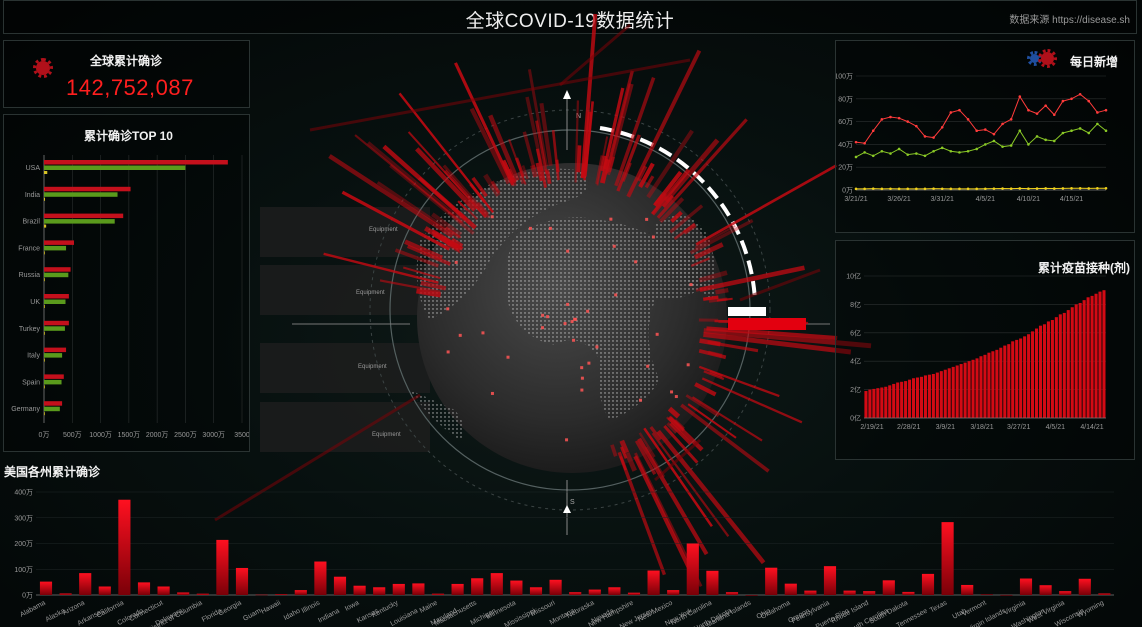 The width and height of the screenshot is (1142, 627). Describe the element at coordinates (126, 61) in the screenshot. I see `total-confirmed-label: 全球累计确诊` at that location.